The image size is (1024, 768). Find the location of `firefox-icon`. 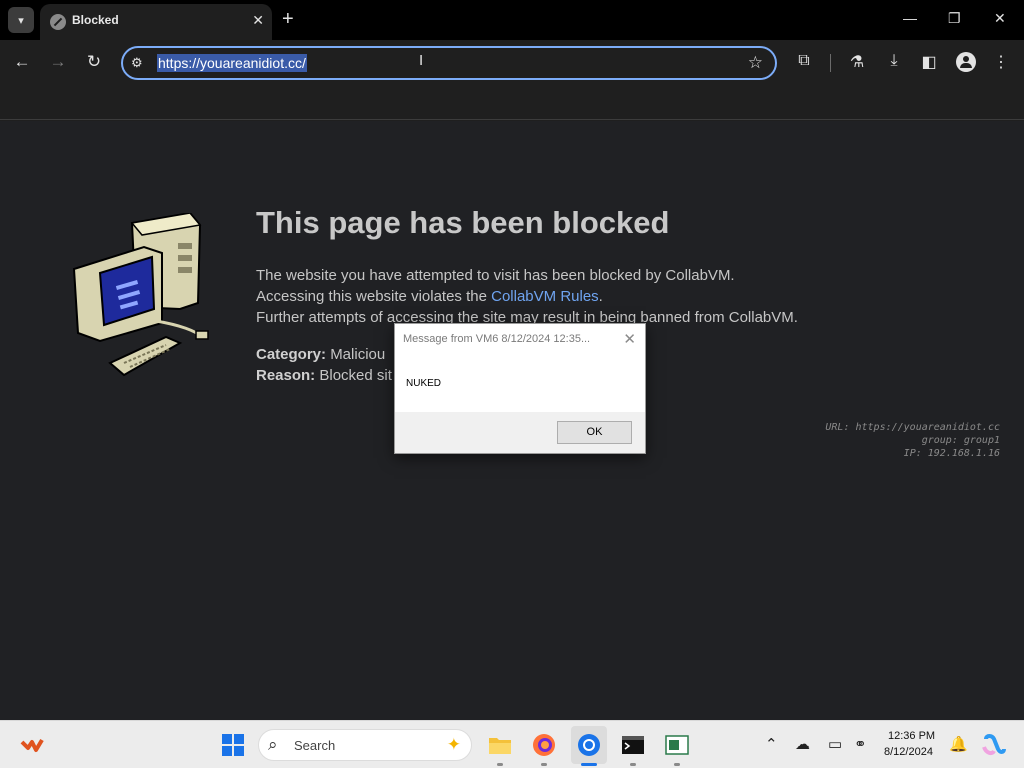

firefox-icon is located at coordinates (544, 745).